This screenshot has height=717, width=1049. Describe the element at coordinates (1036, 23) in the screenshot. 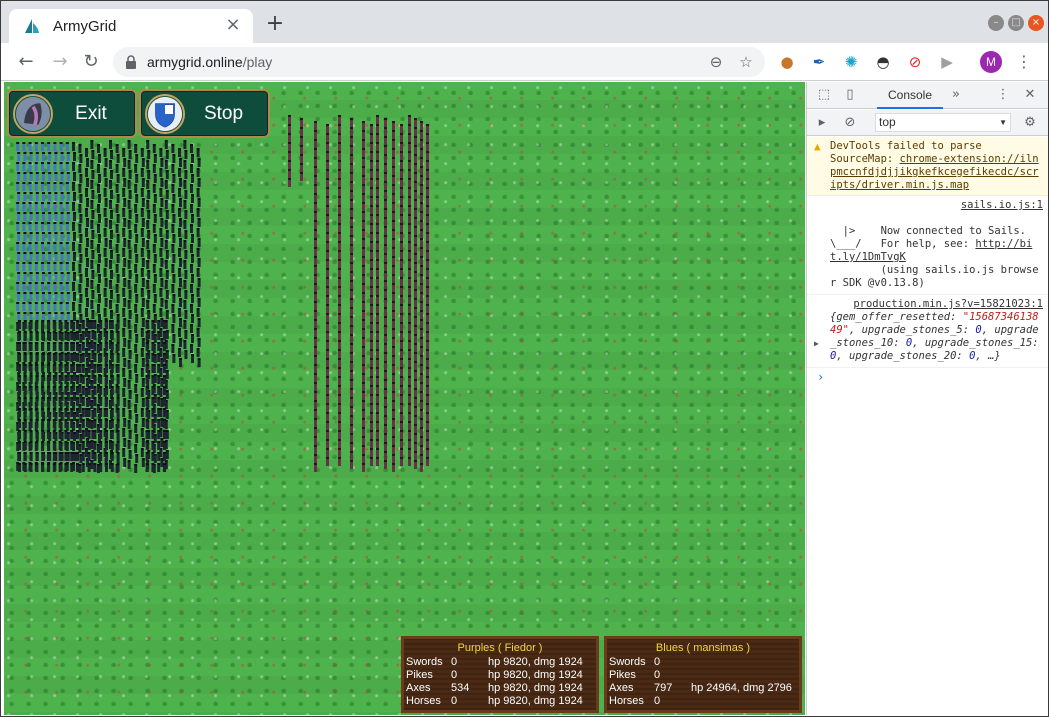

I see `close-window-icon: ×` at that location.